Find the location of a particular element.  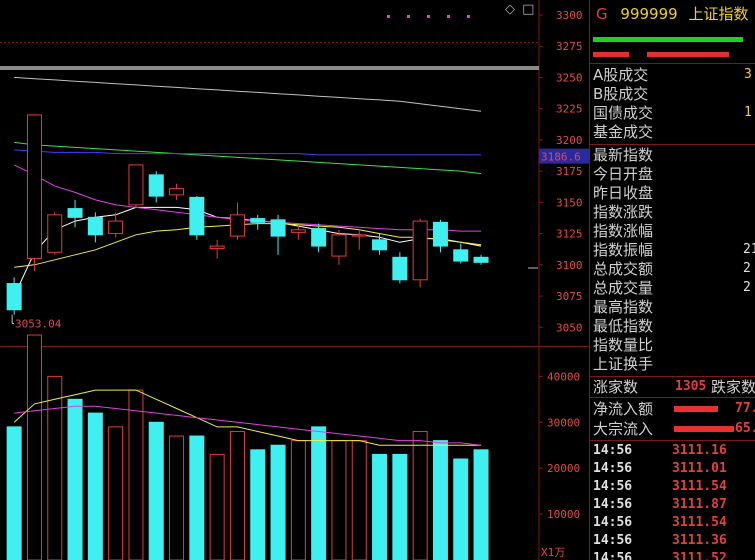

up-count-label: 涨家数 is located at coordinates (616, 387).